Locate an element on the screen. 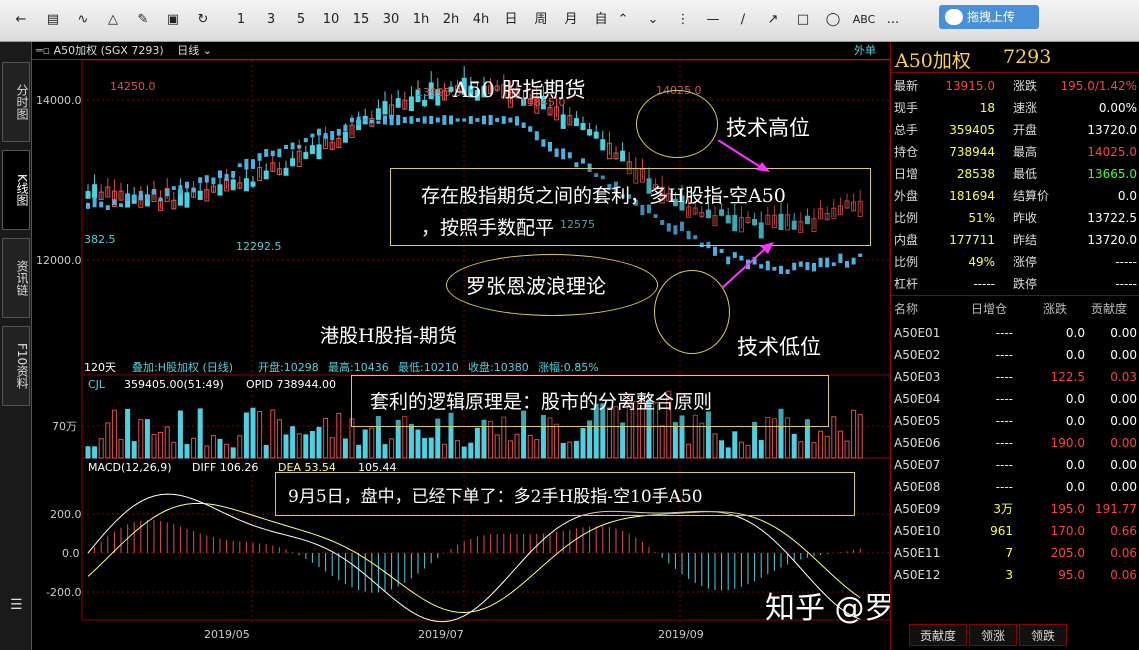 The image size is (1139, 650). quote-value: 177711 is located at coordinates (972, 240).